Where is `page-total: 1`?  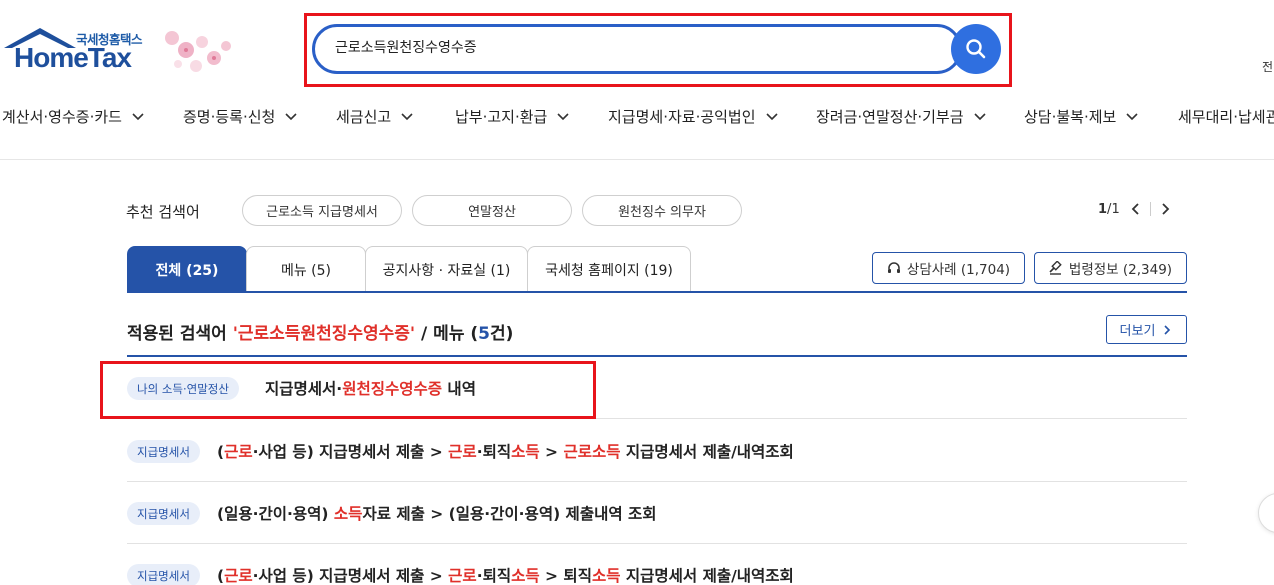 page-total: 1 is located at coordinates (1115, 209).